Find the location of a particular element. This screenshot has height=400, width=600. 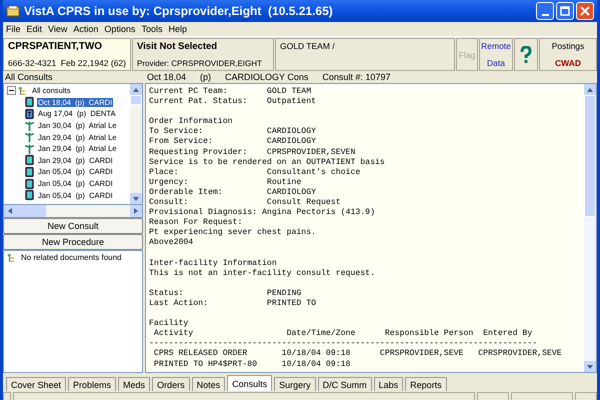

report-line: ------------------------------------------------------------------------------- is located at coordinates (343, 344).